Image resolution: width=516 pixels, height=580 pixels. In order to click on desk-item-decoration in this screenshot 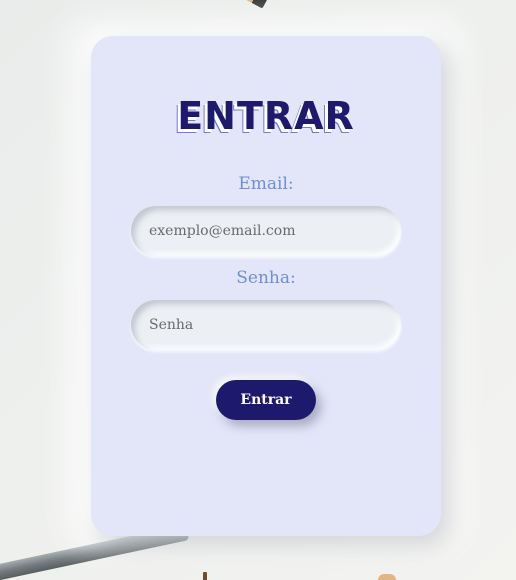, I will do `click(205, 576)`.